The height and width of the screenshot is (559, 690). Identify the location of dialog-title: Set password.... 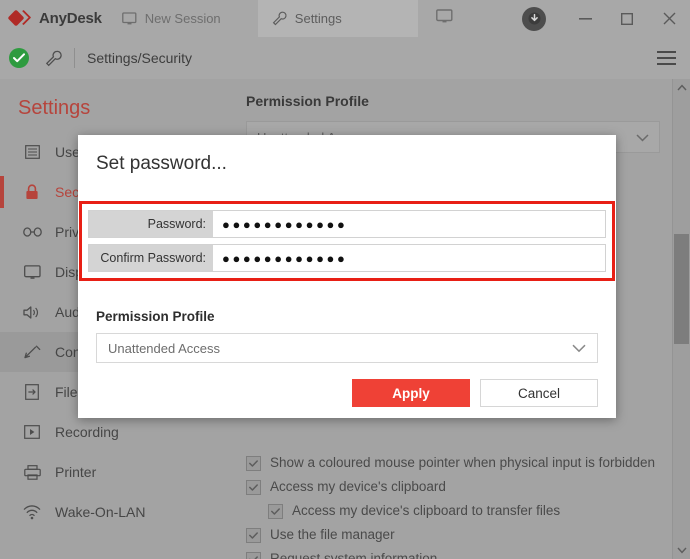
(161, 163).